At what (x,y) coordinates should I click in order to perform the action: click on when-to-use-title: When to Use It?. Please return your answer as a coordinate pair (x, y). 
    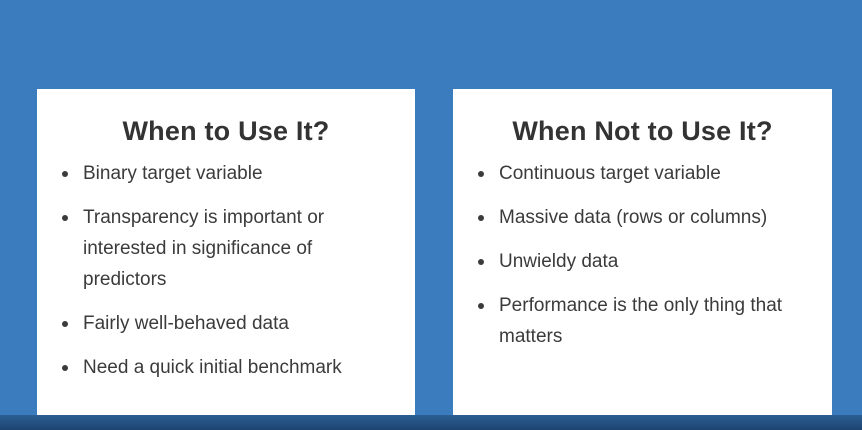
    Looking at the image, I should click on (226, 131).